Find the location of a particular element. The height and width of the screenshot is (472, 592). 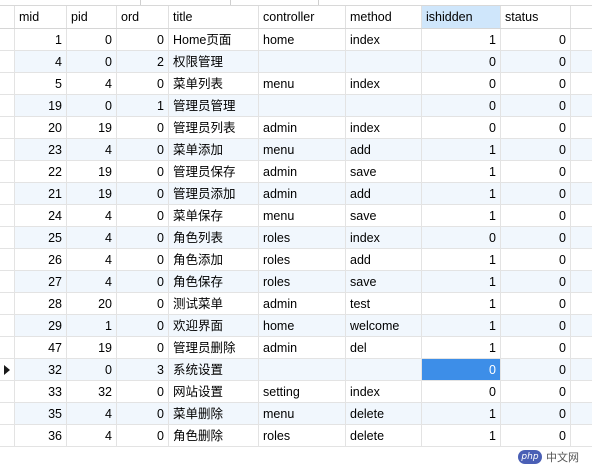

cell-mid: 20 is located at coordinates (41, 128).